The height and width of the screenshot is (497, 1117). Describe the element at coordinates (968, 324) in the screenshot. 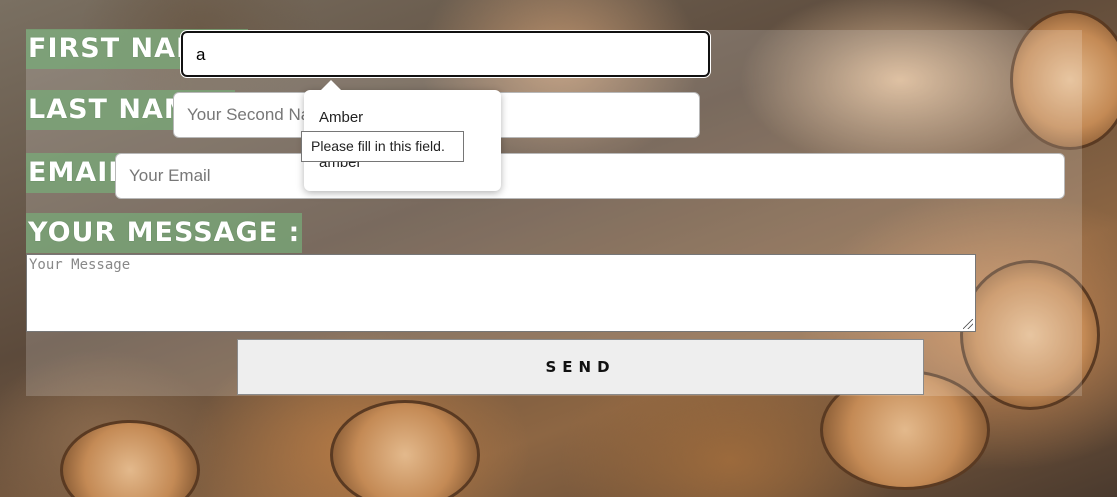

I see `resize-handle-icon` at that location.